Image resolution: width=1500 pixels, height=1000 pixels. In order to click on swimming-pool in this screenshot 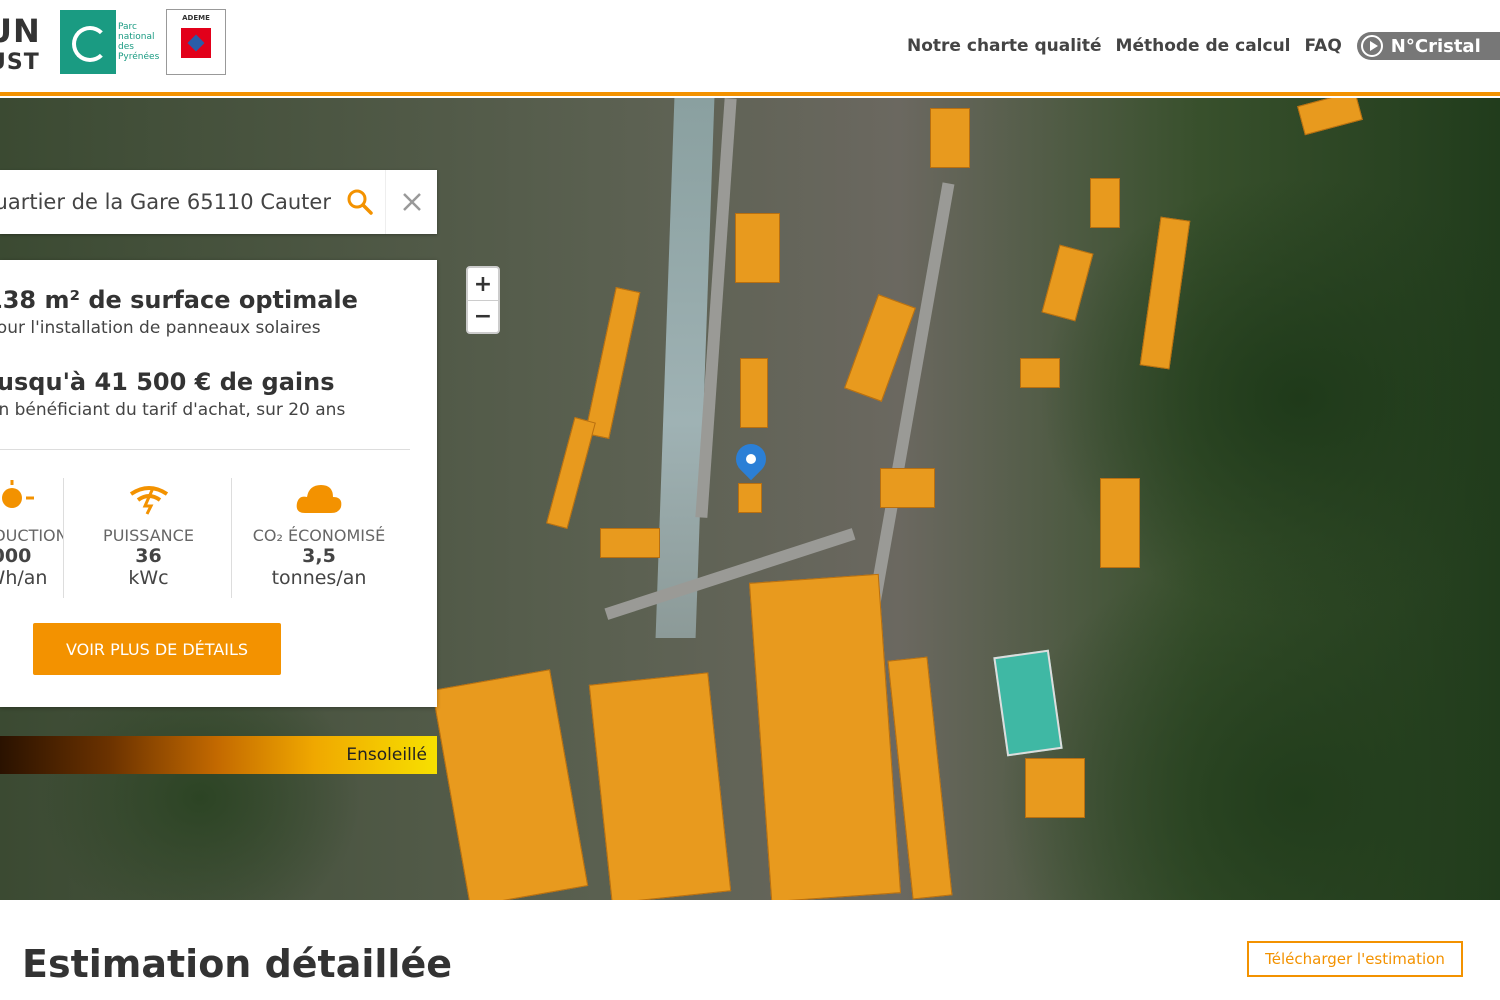, I will do `click(1028, 703)`.